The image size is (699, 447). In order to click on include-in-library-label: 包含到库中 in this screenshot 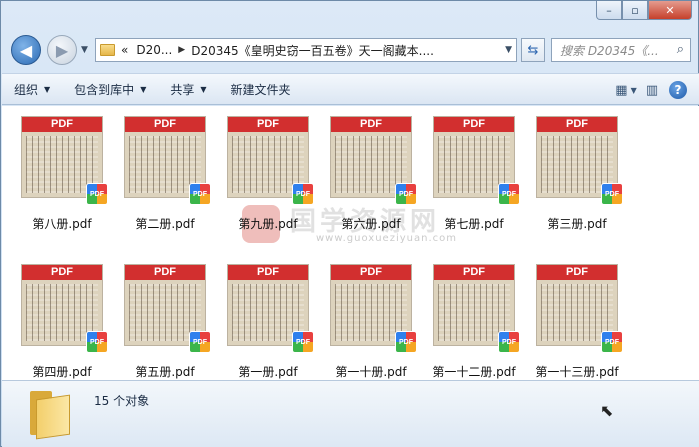, I will do `click(104, 89)`.